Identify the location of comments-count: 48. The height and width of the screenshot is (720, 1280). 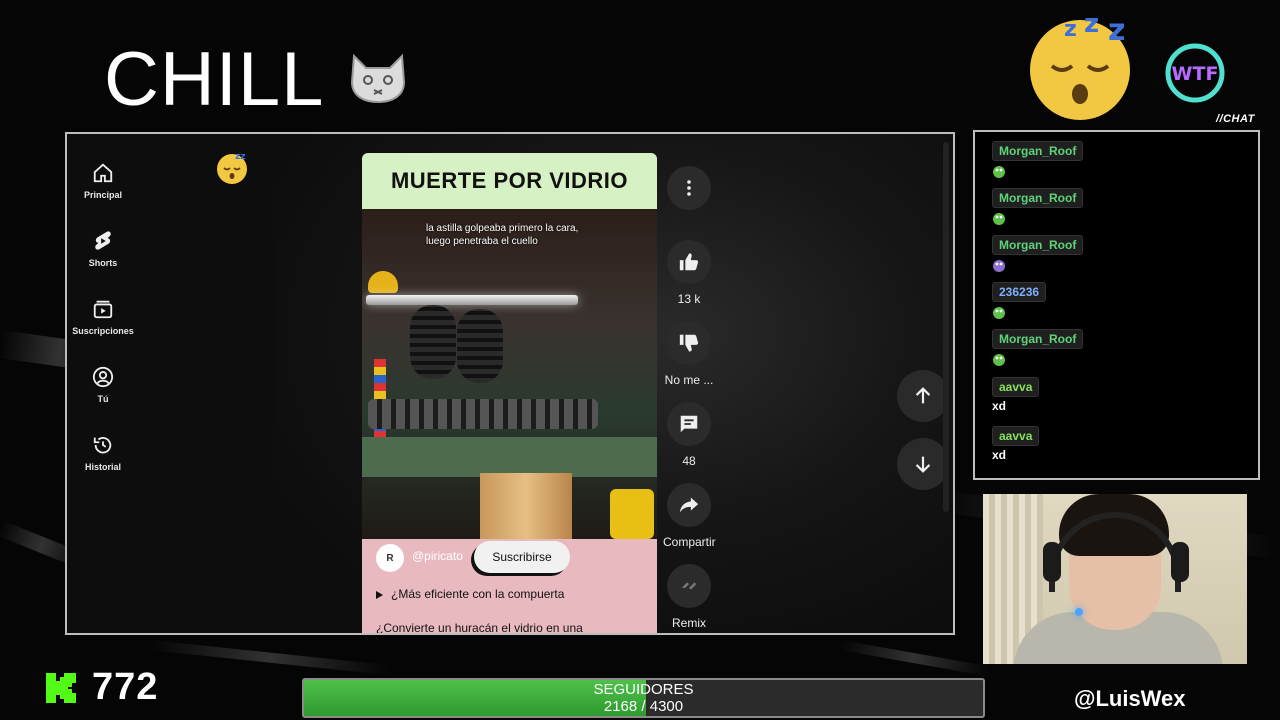
(689, 461).